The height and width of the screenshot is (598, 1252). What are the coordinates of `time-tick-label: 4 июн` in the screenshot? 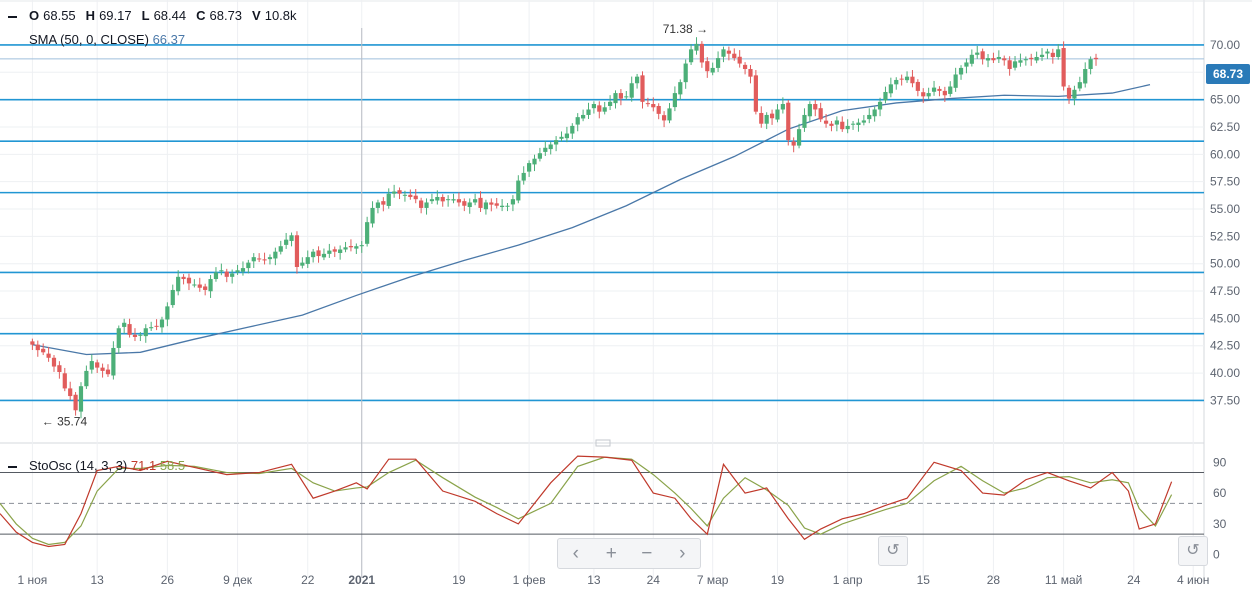 It's located at (1193, 580).